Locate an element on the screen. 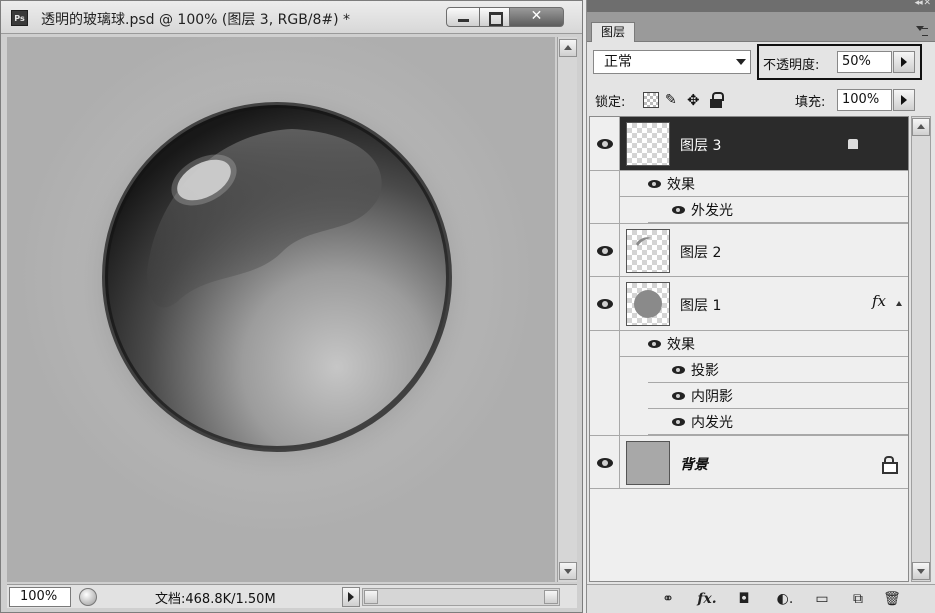 The height and width of the screenshot is (613, 935). window-controls: ✕ is located at coordinates (505, 17).